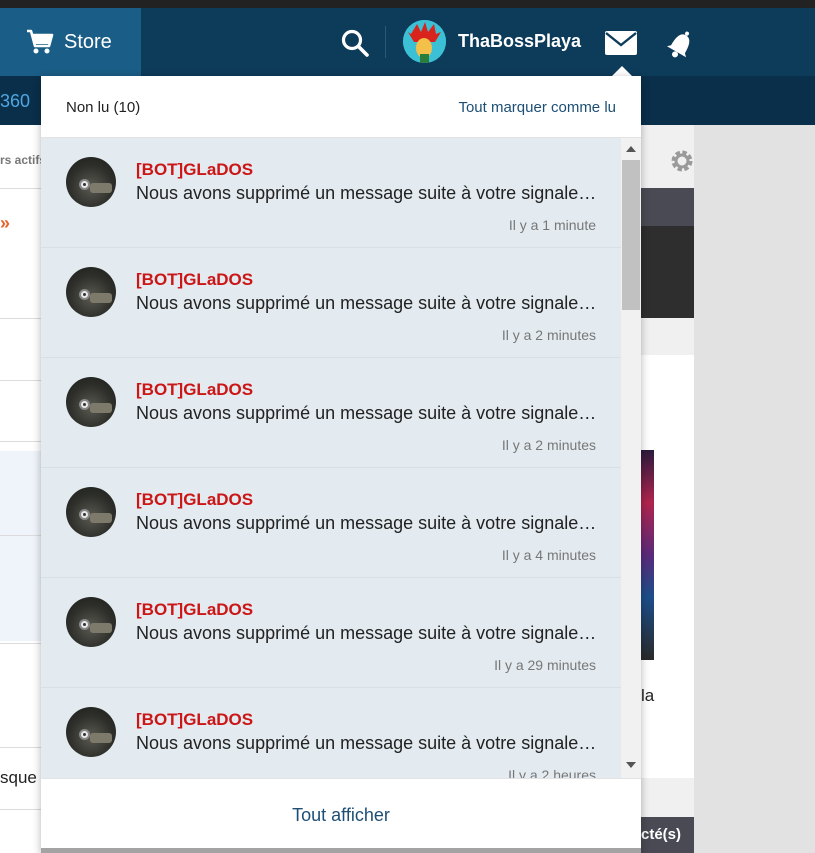 The width and height of the screenshot is (815, 853). What do you see at coordinates (341, 107) in the screenshot?
I see `dropdown-header: Non lu (10) Tout marquer comme lu` at bounding box center [341, 107].